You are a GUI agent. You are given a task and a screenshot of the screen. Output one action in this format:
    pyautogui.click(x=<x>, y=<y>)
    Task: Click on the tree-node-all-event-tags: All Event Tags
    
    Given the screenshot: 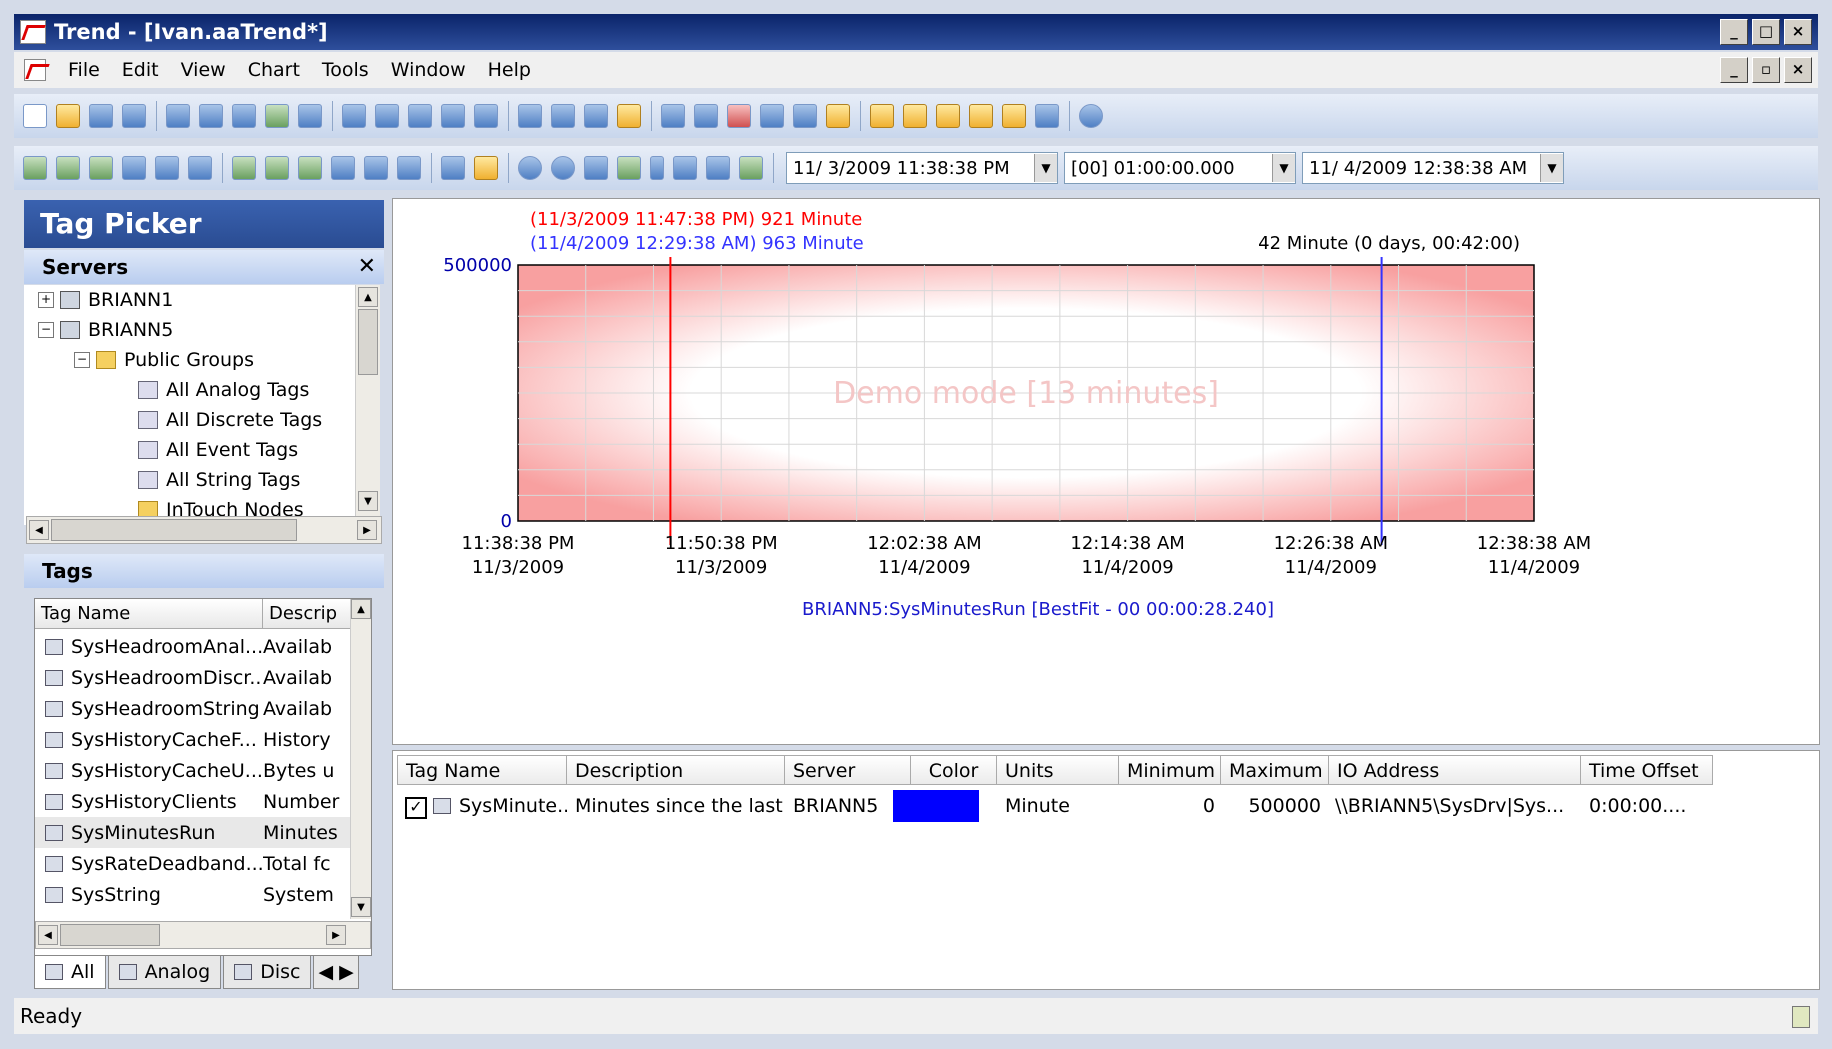 What is the action you would take?
    pyautogui.click(x=218, y=450)
    